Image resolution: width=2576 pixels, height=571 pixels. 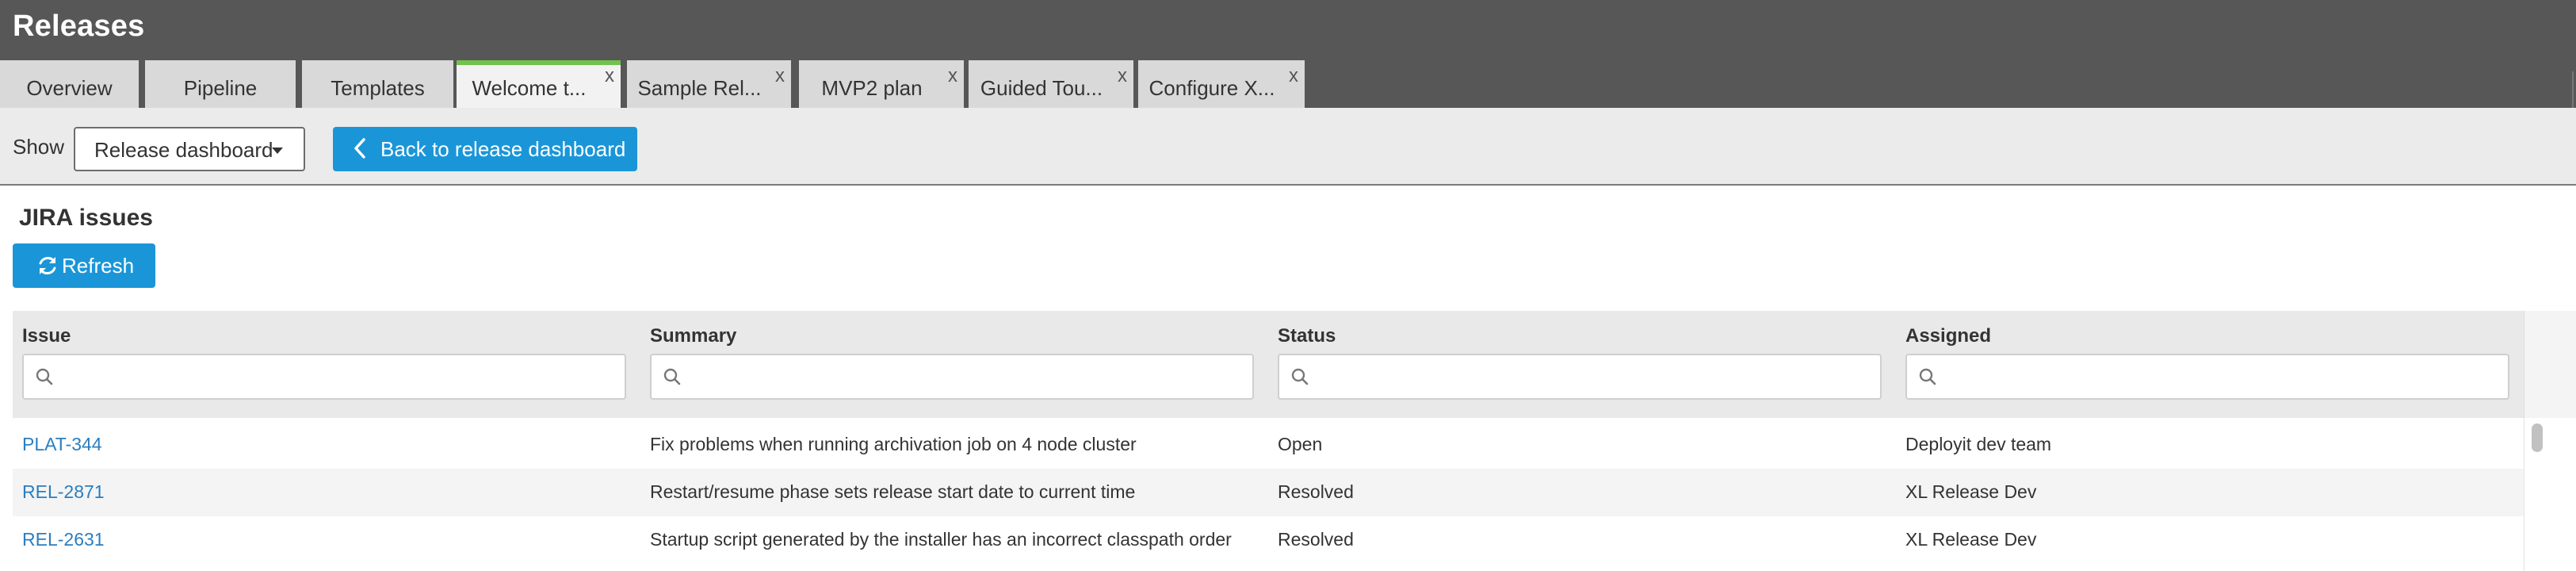 I want to click on refresh-button-label: Refresh, so click(x=99, y=266).